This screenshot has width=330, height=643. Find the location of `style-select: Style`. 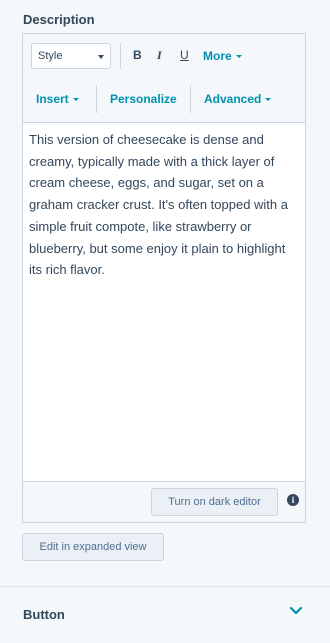

style-select: Style is located at coordinates (71, 56).